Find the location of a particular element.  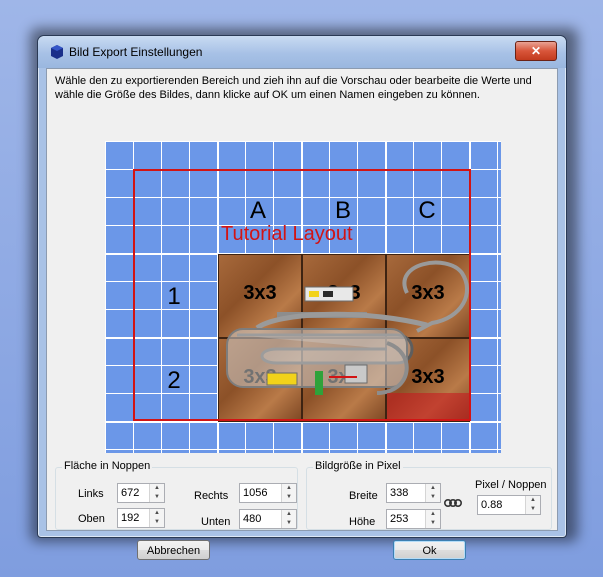

right-stepper-arrows: ▲ ▼ is located at coordinates (288, 493).